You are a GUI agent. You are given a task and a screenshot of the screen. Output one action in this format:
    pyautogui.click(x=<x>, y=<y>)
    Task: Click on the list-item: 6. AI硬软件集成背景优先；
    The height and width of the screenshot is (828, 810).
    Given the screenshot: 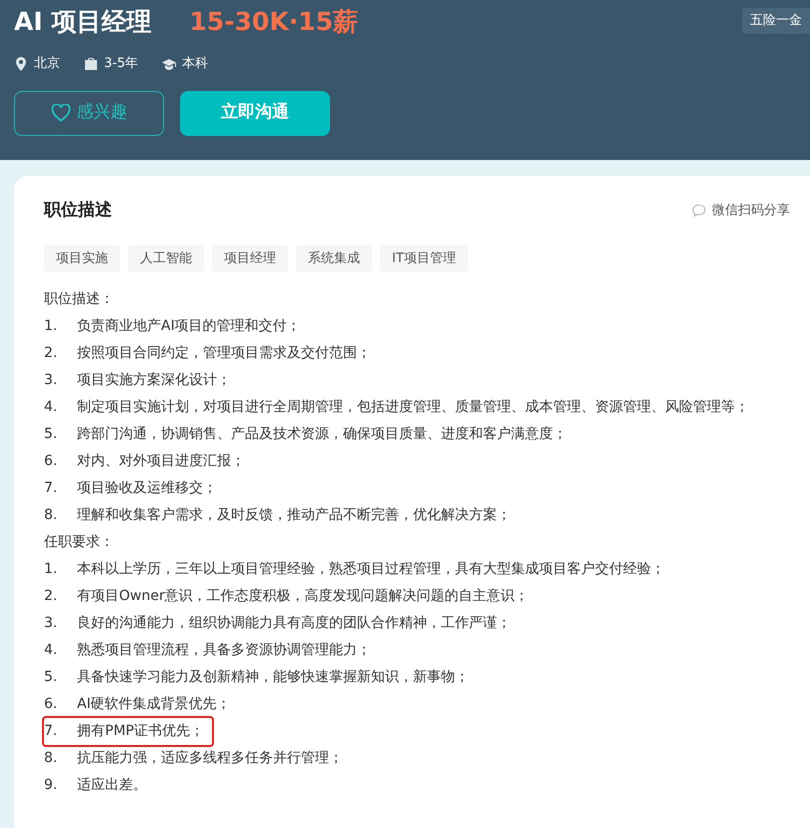 What is the action you would take?
    pyautogui.click(x=137, y=704)
    